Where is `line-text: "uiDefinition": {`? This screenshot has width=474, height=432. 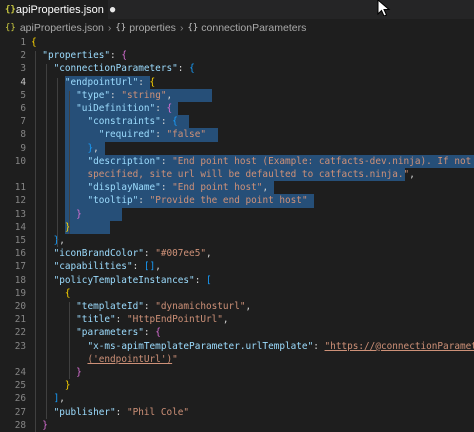
line-text: "uiDefinition": { is located at coordinates (124, 108).